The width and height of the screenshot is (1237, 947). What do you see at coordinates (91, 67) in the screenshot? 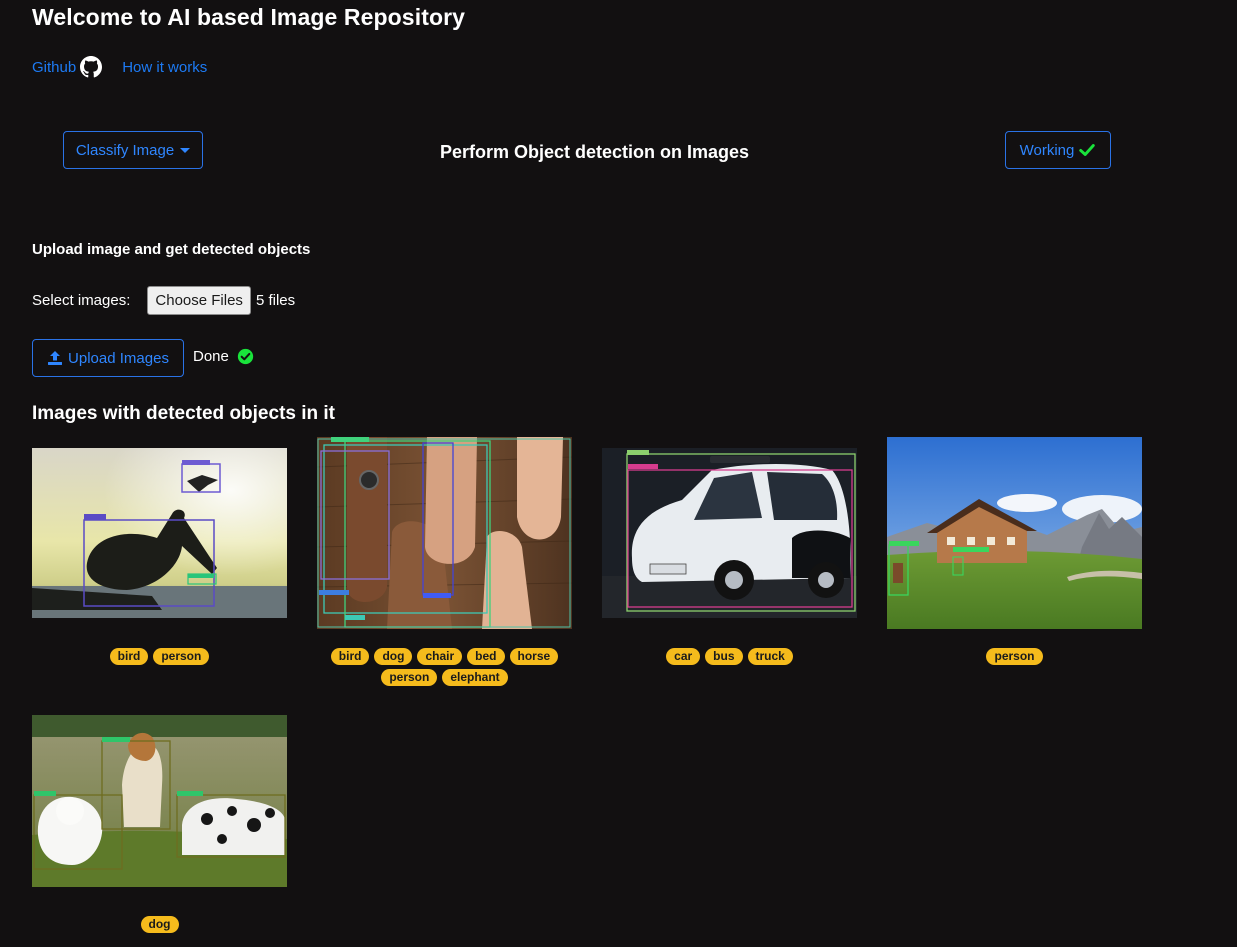
I see `github-icon` at bounding box center [91, 67].